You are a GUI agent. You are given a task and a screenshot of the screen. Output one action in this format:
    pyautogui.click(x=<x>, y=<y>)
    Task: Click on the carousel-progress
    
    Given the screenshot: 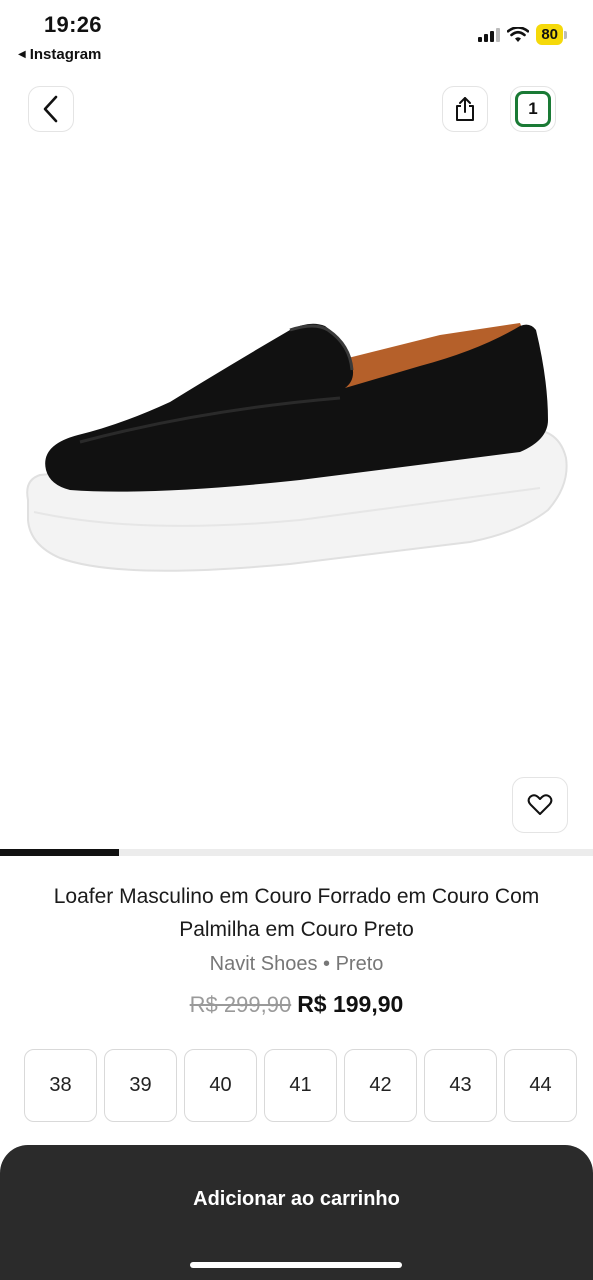 What is the action you would take?
    pyautogui.click(x=296, y=852)
    